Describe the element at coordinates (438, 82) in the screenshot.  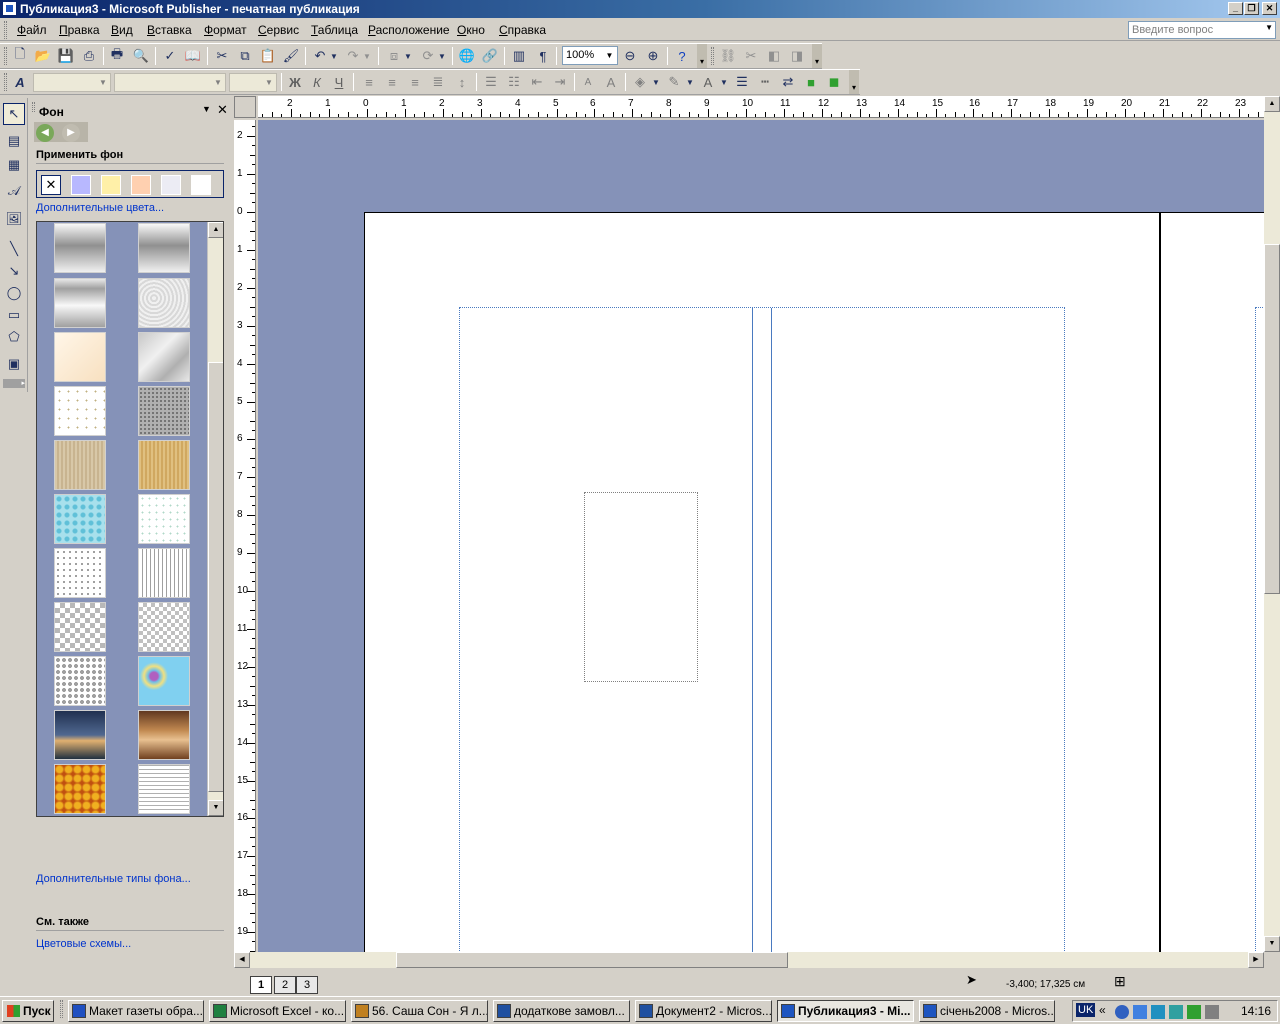
I see `justify-icon: ≣` at that location.